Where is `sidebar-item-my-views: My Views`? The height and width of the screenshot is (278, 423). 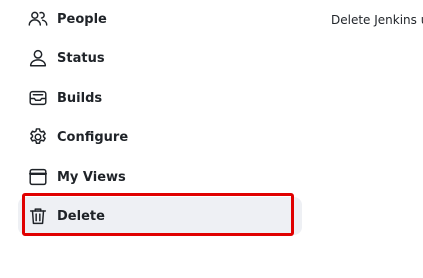
sidebar-item-my-views: My Views is located at coordinates (160, 177).